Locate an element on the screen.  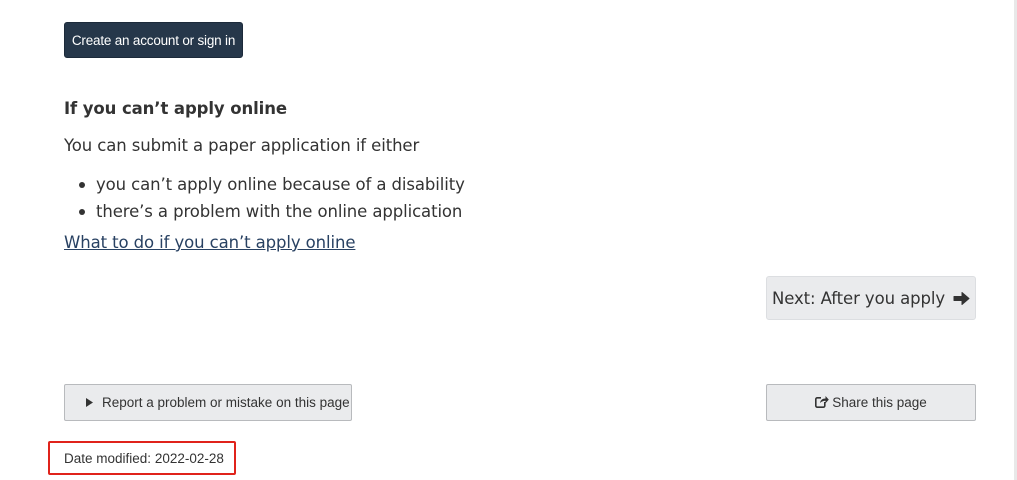
date-modified-value: 2022-02-28 is located at coordinates (189, 458).